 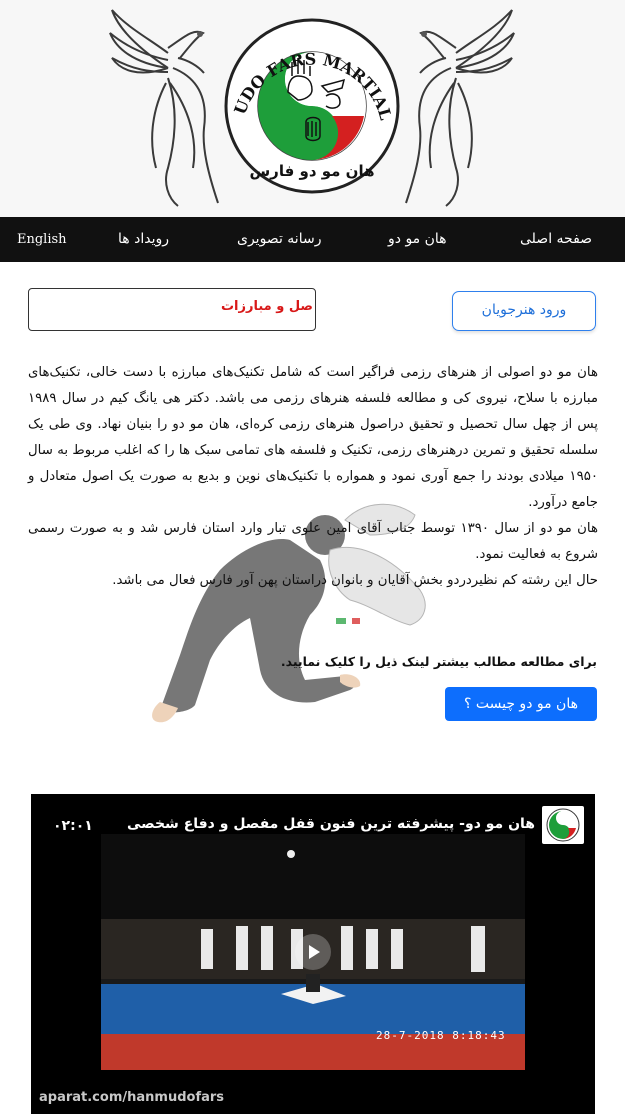 What do you see at coordinates (143, 239) in the screenshot?
I see `nav-events: رویداد ها` at bounding box center [143, 239].